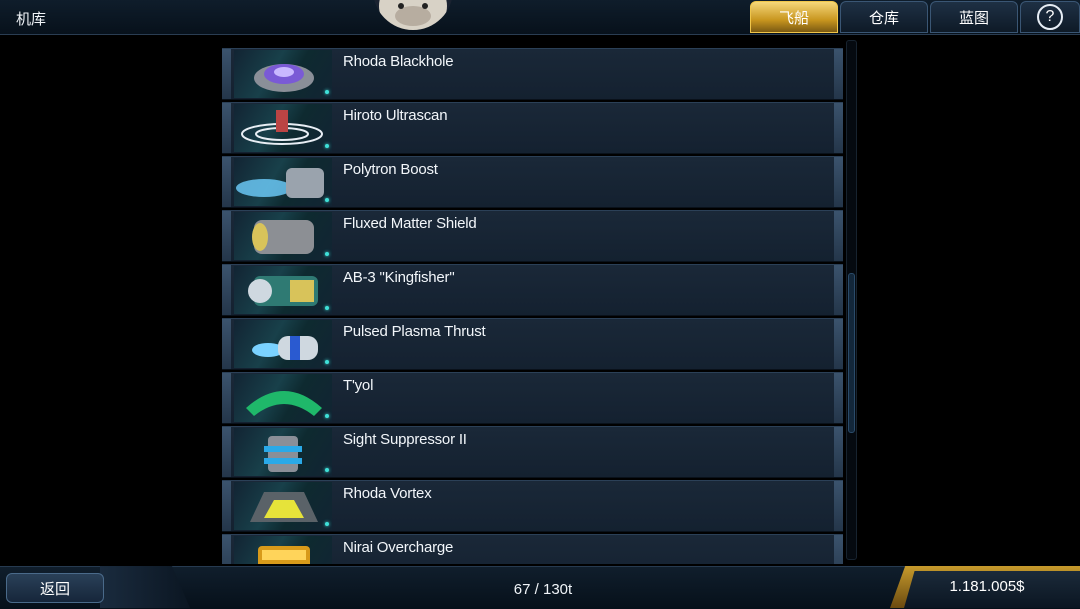  Describe the element at coordinates (398, 61) in the screenshot. I see `module-name: Rhoda Blackhole` at that location.